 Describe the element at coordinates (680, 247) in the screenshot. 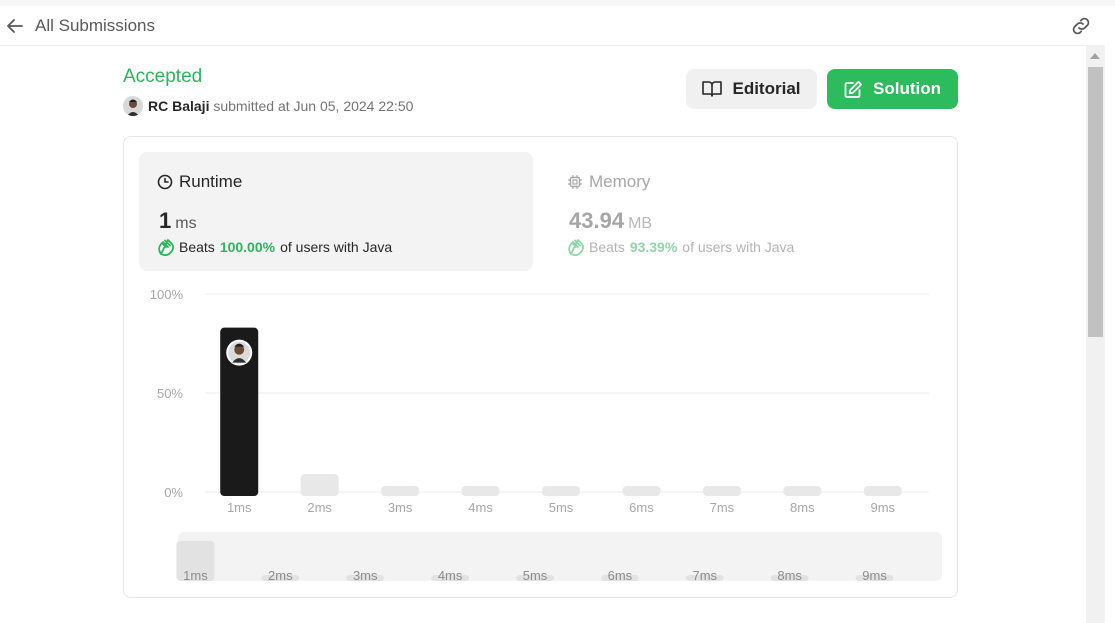

I see `memory-beats: Beats 93.39% of users with Java` at that location.